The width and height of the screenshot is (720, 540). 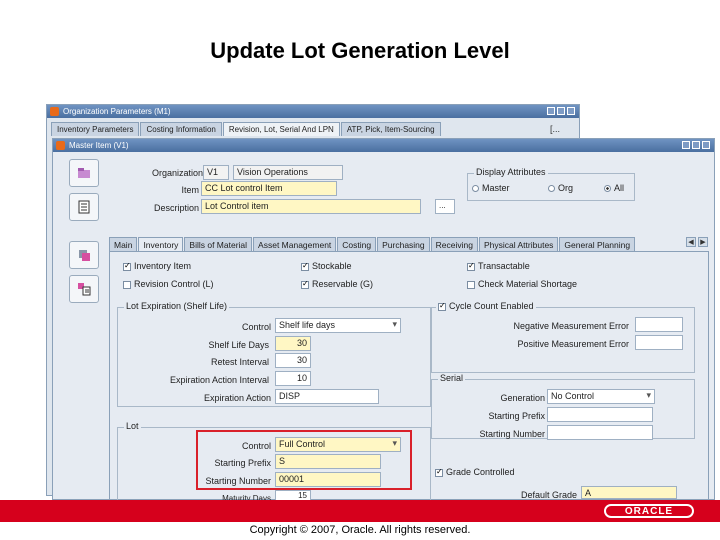 What do you see at coordinates (516, 416) in the screenshot?
I see `serial-starting-prefix-label: Starting Prefix` at bounding box center [516, 416].